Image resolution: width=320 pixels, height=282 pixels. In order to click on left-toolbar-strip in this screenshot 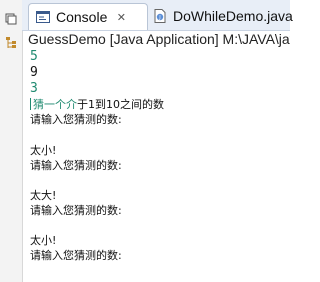, I will do `click(11, 141)`.